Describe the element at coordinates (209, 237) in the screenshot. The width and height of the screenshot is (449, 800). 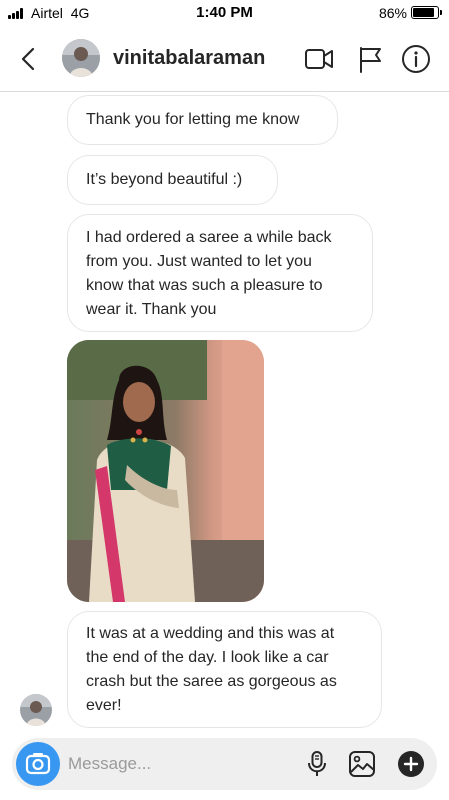
I see `message-line: I had ordered a saree a while back` at that location.